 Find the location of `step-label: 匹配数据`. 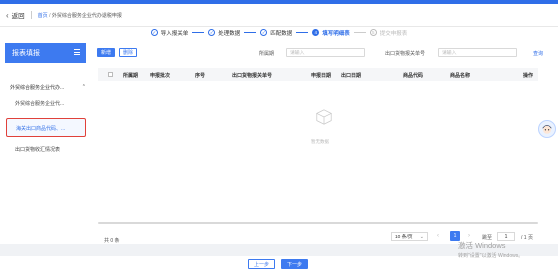

step-label: 匹配数据 is located at coordinates (281, 33).